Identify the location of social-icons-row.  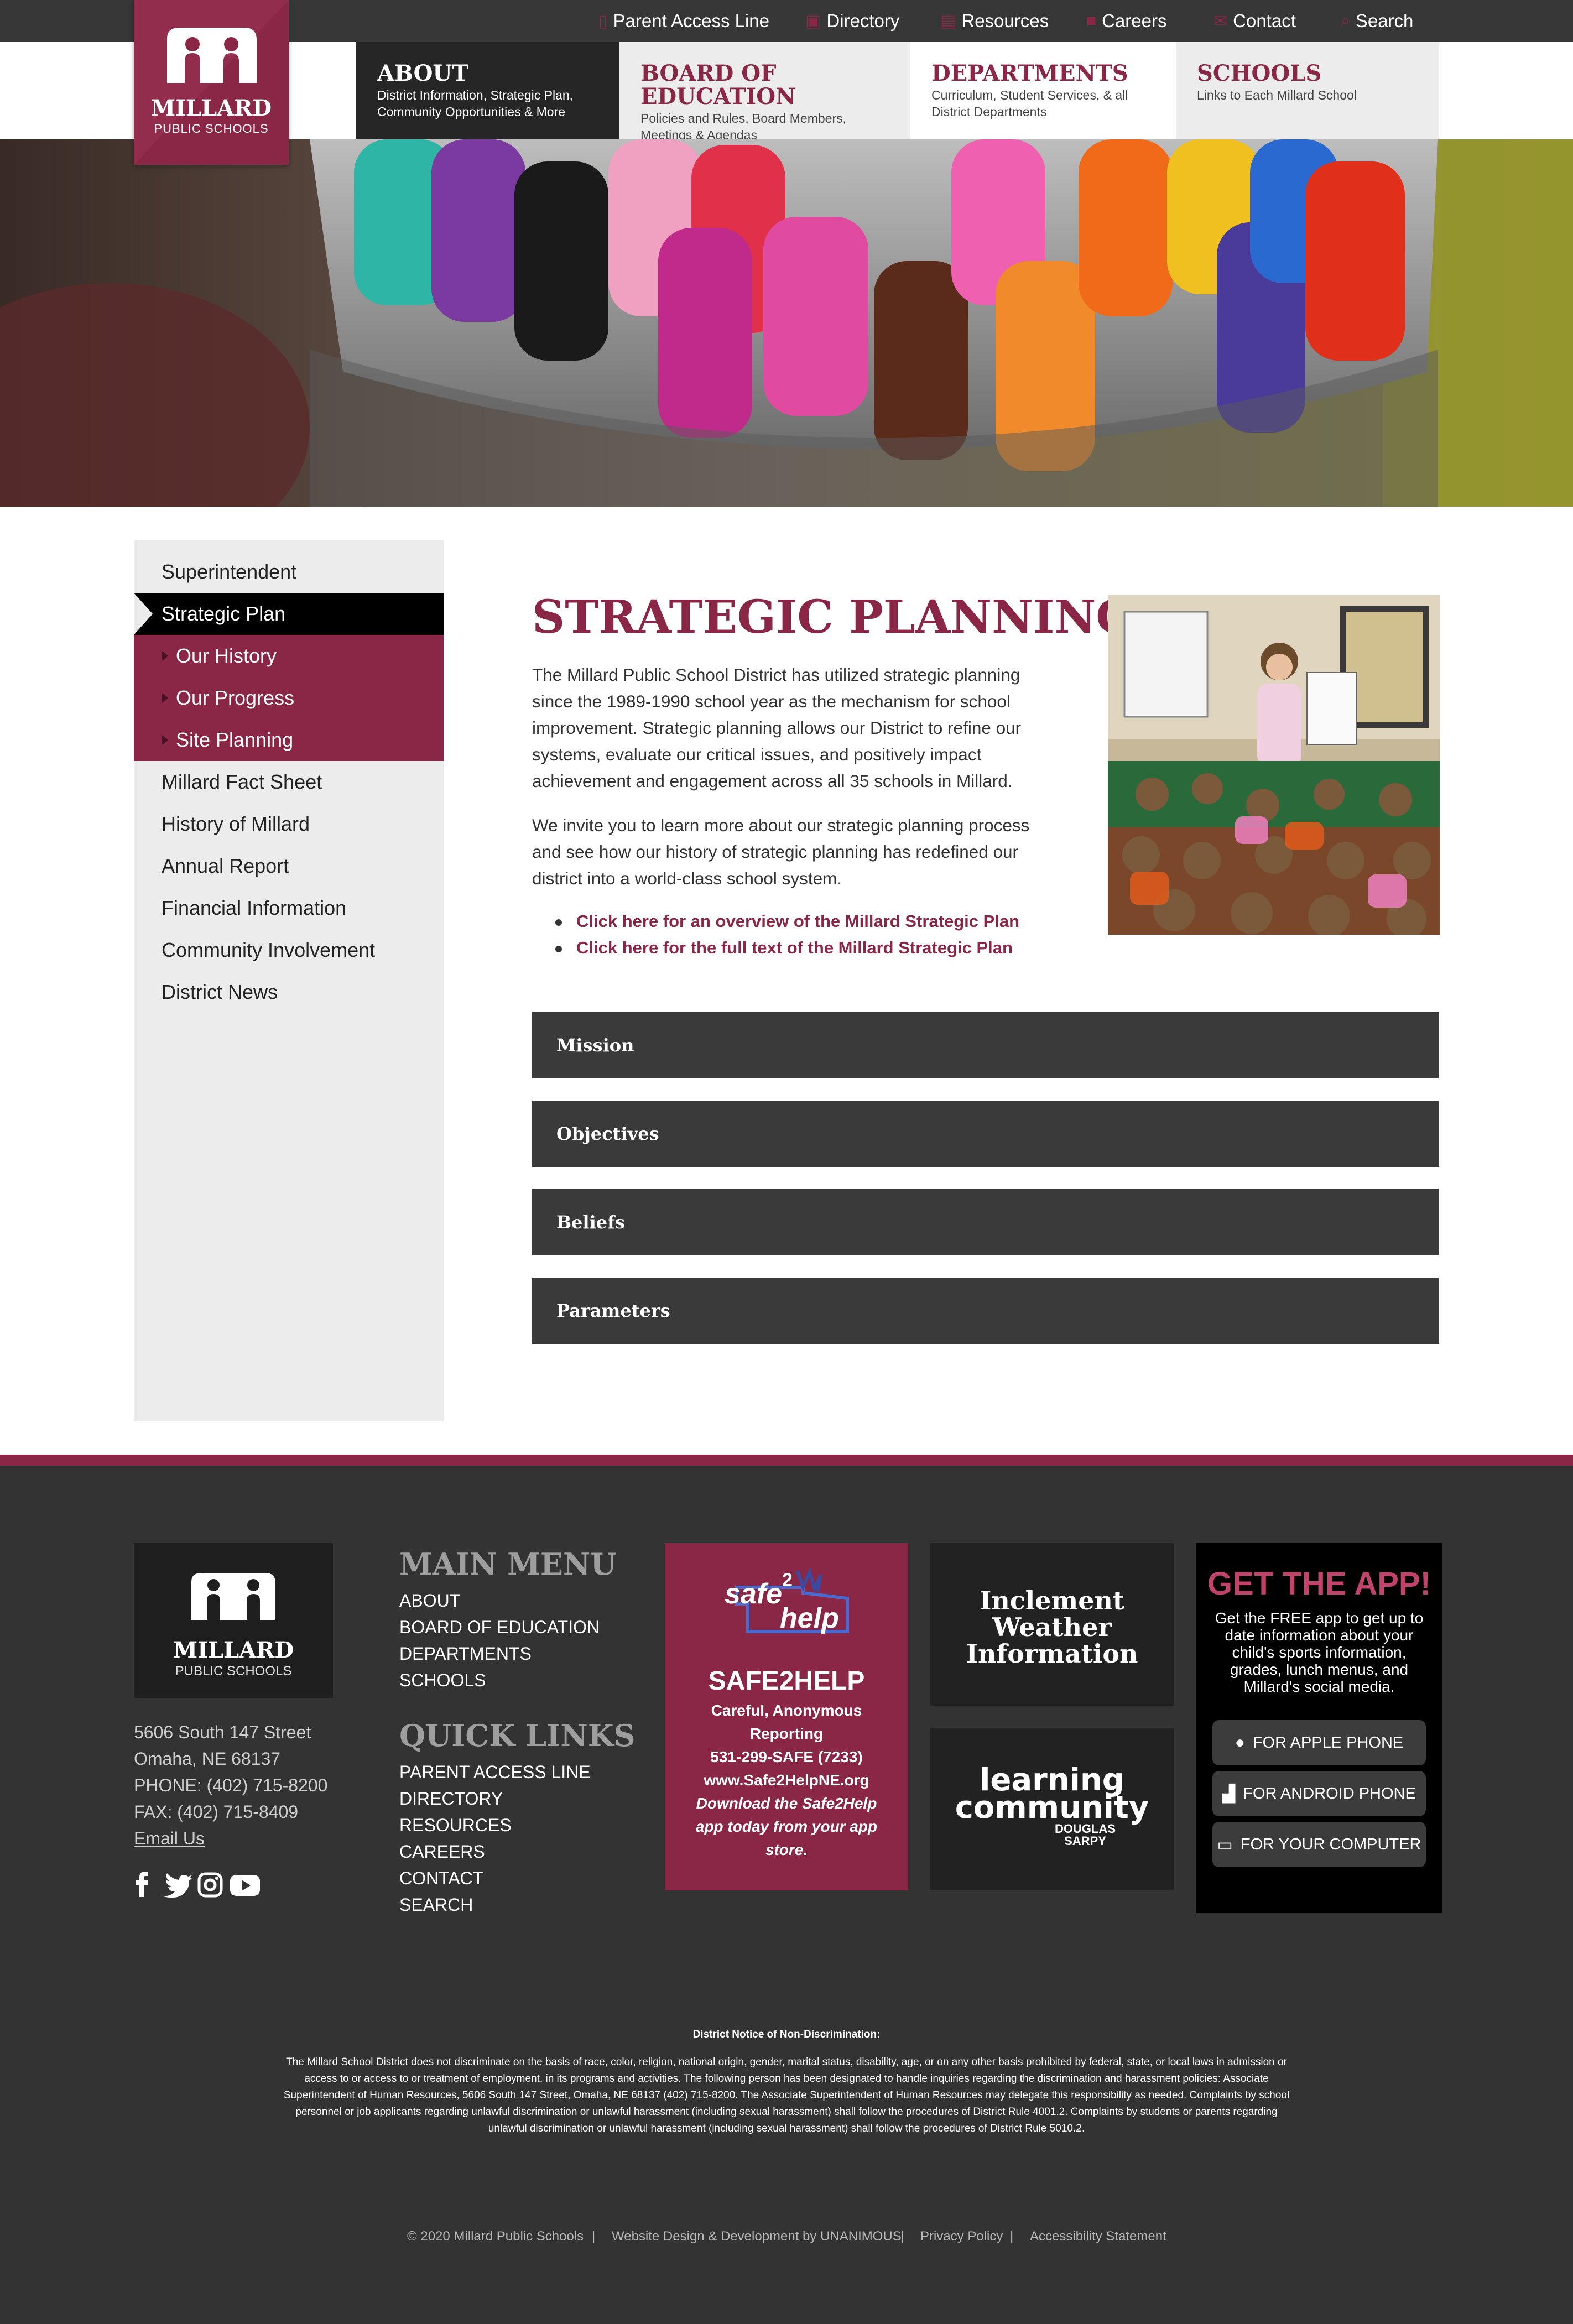
(198, 1885).